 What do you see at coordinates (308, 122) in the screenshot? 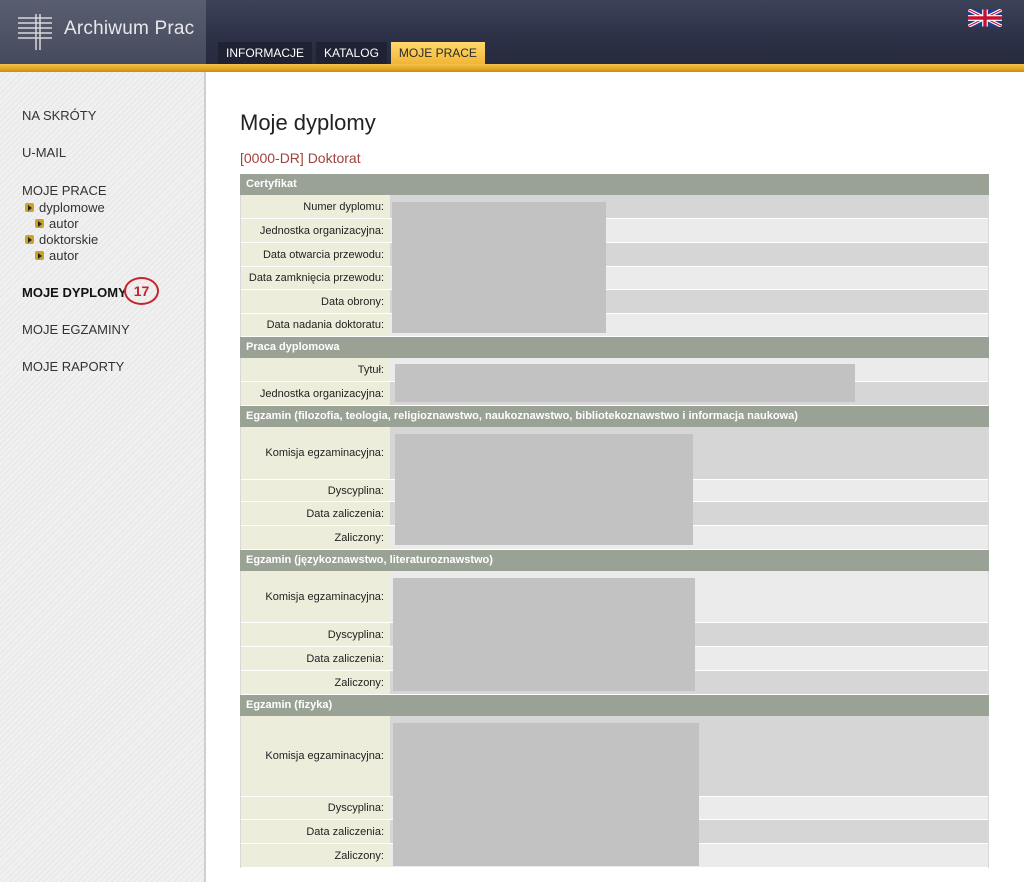
I see `page-title: Moje dyplomy` at bounding box center [308, 122].